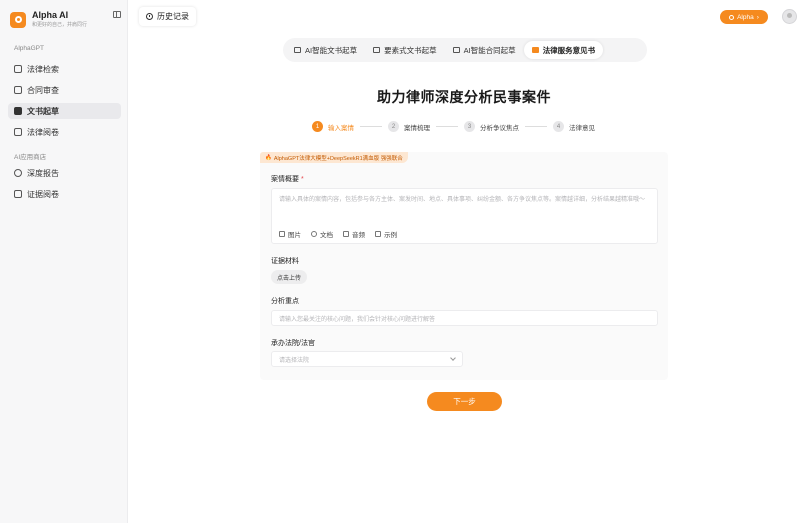  What do you see at coordinates (357, 319) in the screenshot?
I see `focus-placeholder: 请输入您最关注的核心问题，我们会针对核心问题进行解答` at bounding box center [357, 319].